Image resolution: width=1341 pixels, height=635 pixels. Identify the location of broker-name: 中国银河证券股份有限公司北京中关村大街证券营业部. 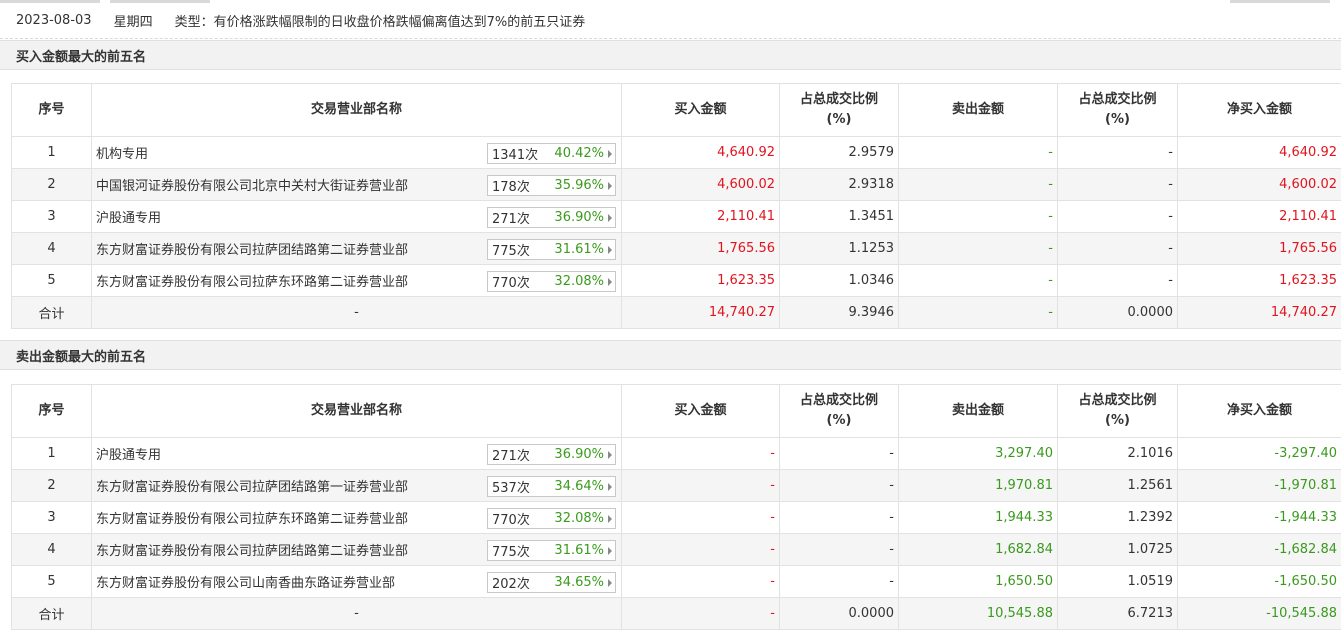
(252, 184).